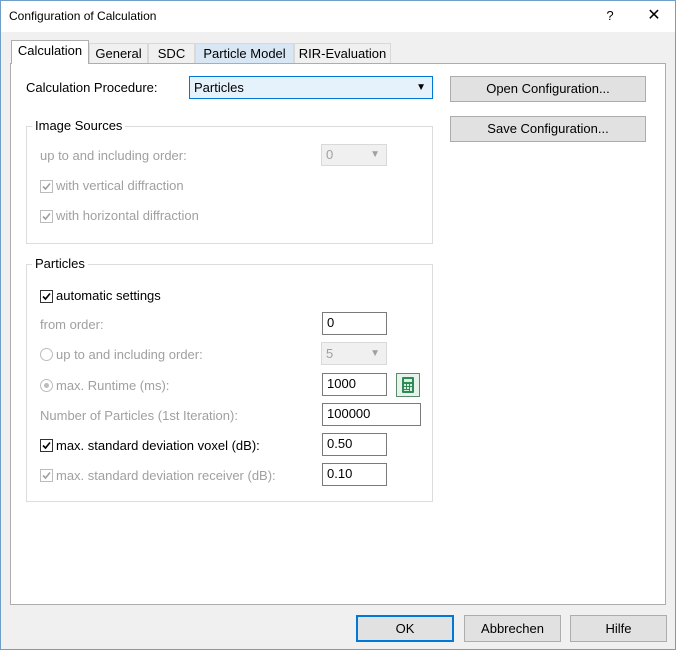 This screenshot has width=677, height=651. Describe the element at coordinates (618, 628) in the screenshot. I see `help-button: Hilfe` at that location.